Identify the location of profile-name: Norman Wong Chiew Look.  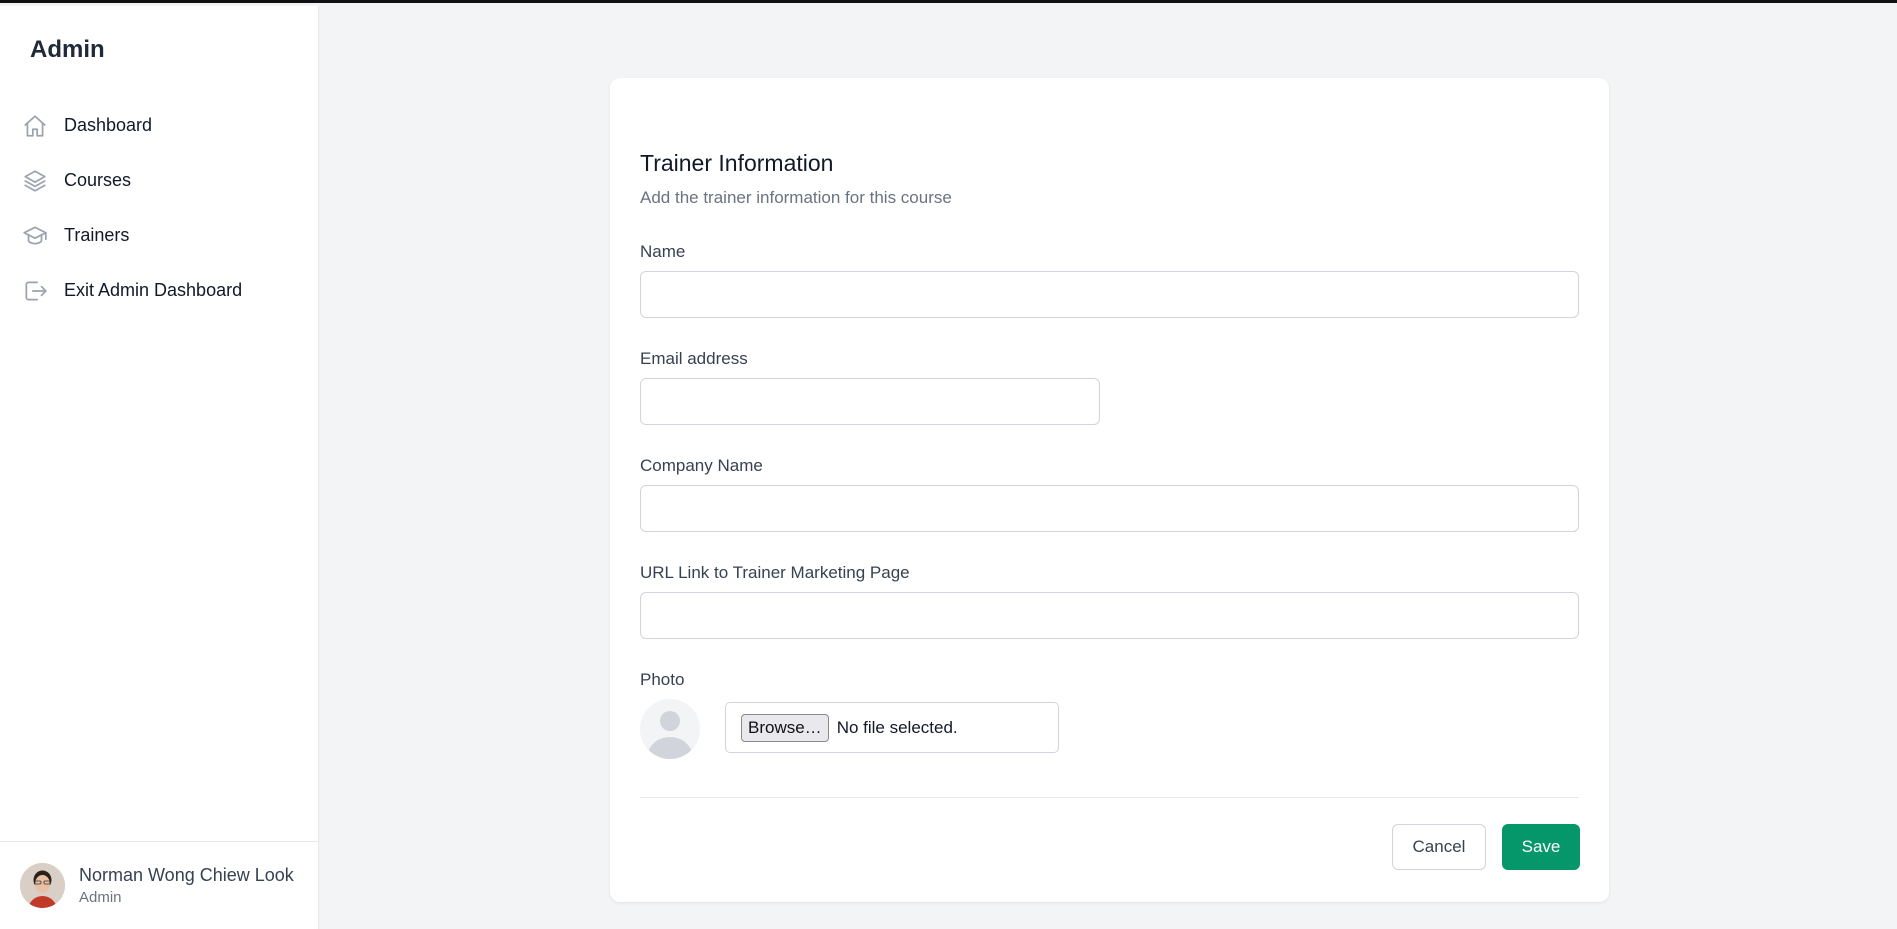
(186, 874).